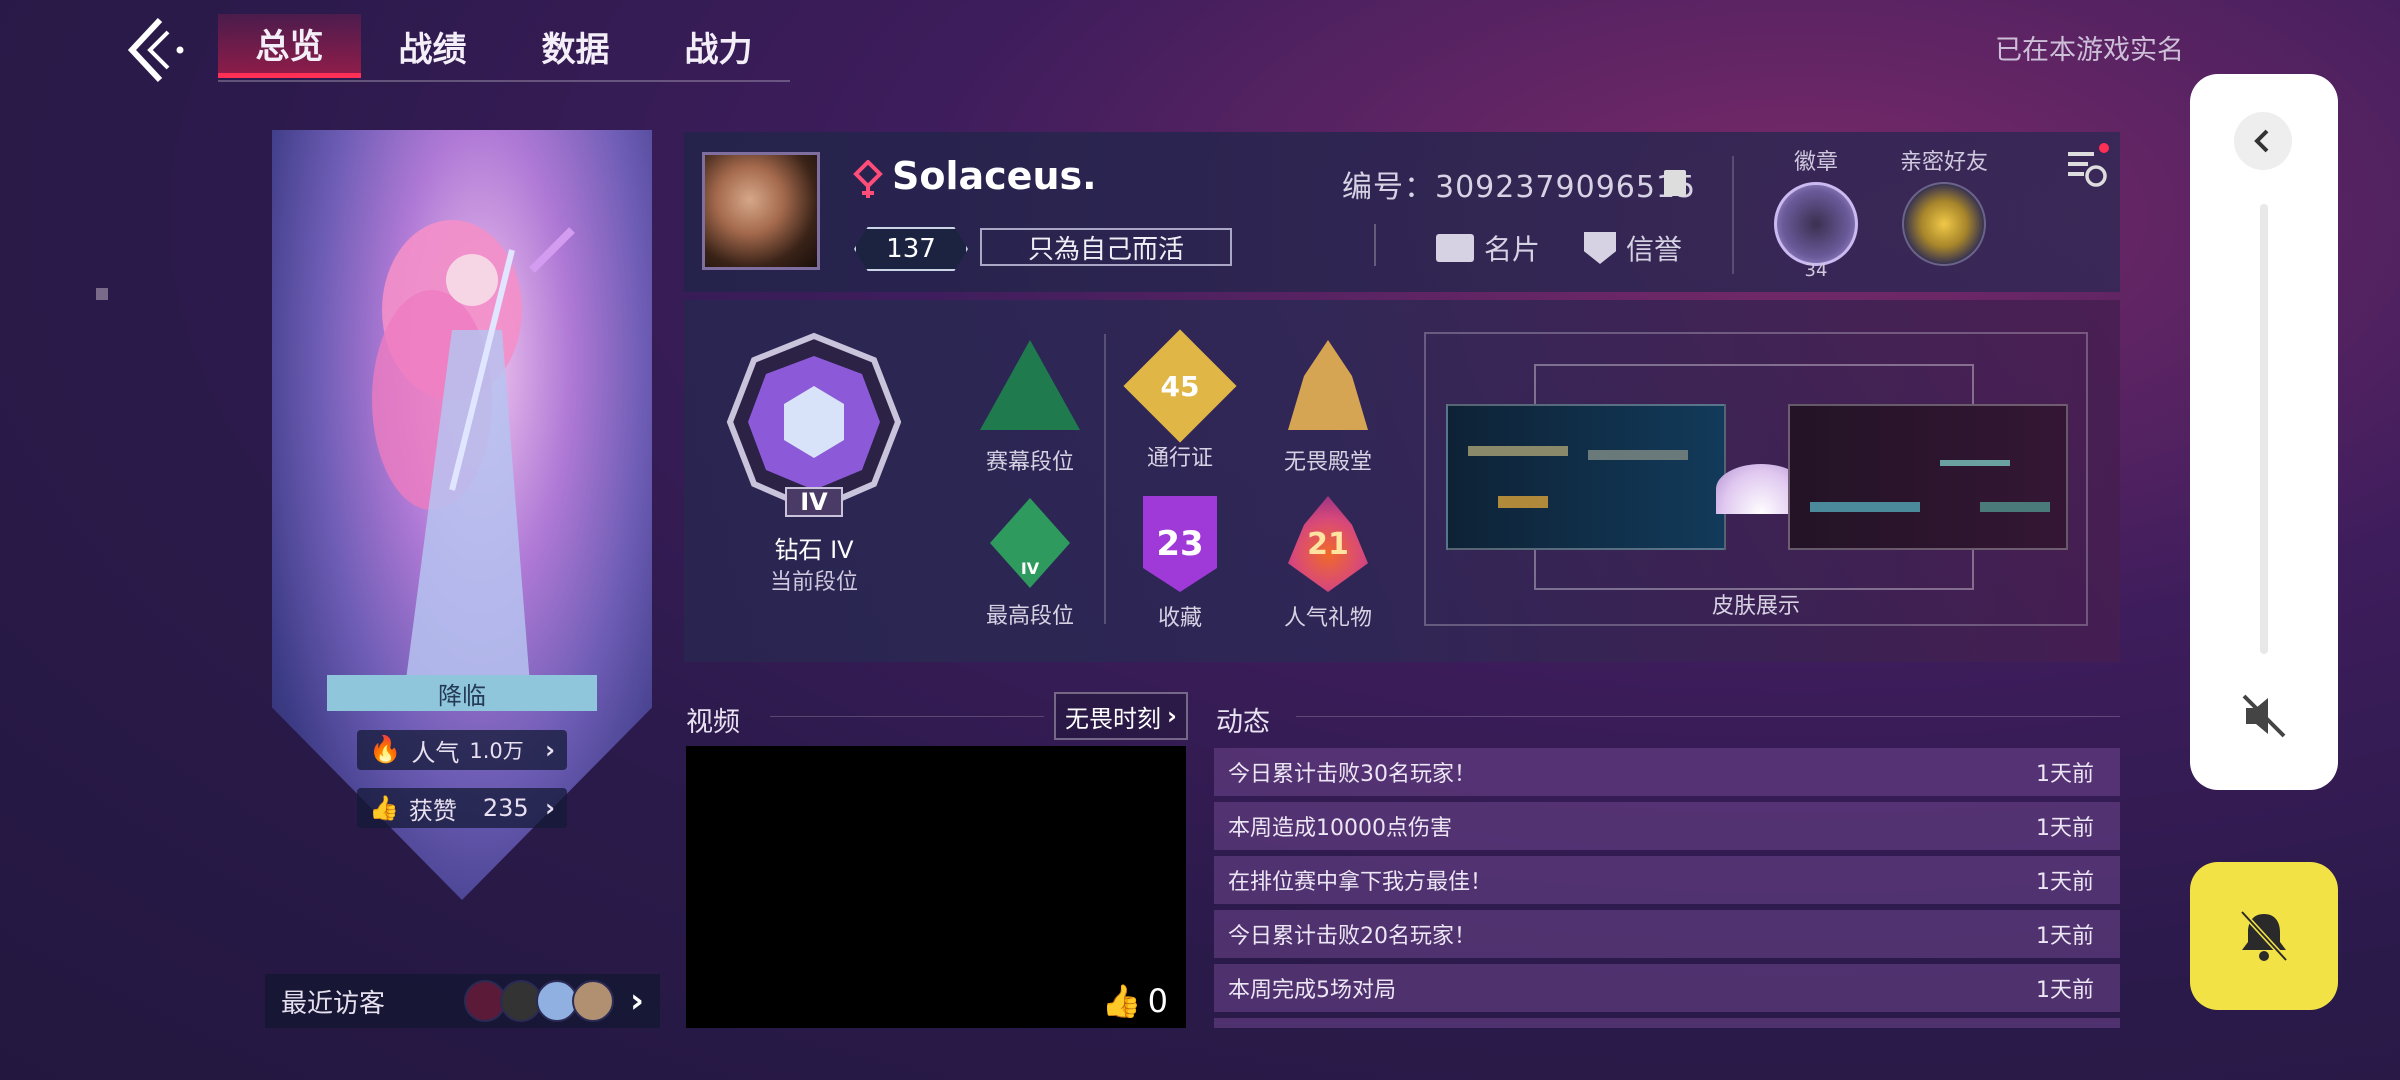 The width and height of the screenshot is (2400, 1080). I want to click on peak-rank-item: IV 最高段位, so click(1030, 564).